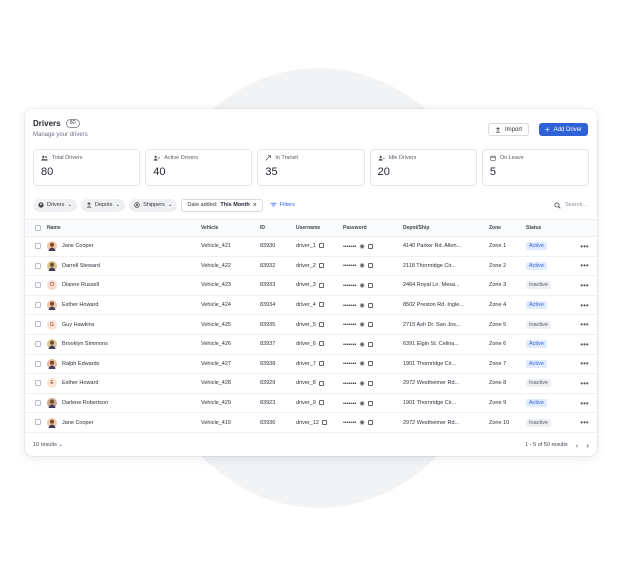 Image resolution: width=622 pixels, height=563 pixels. I want to click on chevron-right-icon: ›, so click(587, 445).